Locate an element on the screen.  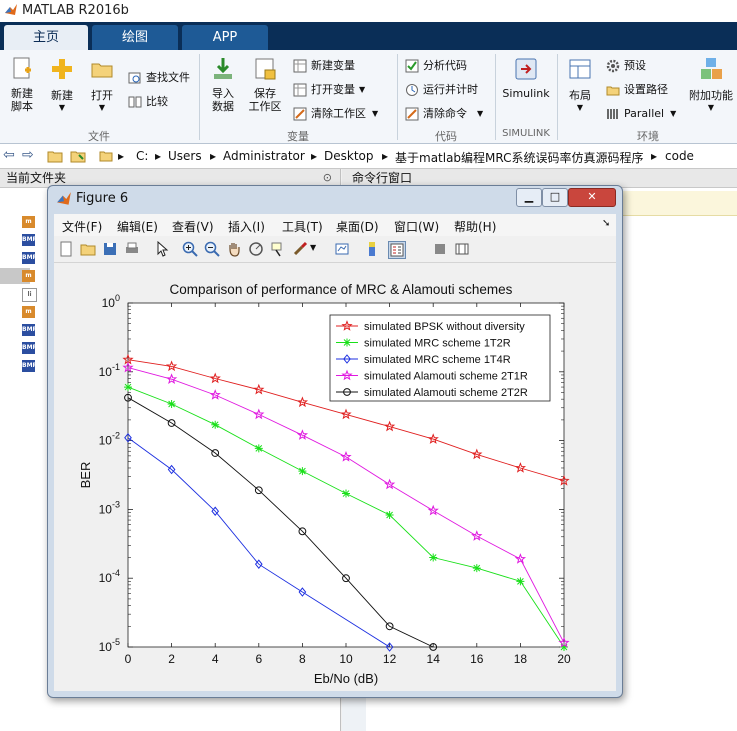
open-variable-button: 打开变量 ▼ is located at coordinates (329, 90).